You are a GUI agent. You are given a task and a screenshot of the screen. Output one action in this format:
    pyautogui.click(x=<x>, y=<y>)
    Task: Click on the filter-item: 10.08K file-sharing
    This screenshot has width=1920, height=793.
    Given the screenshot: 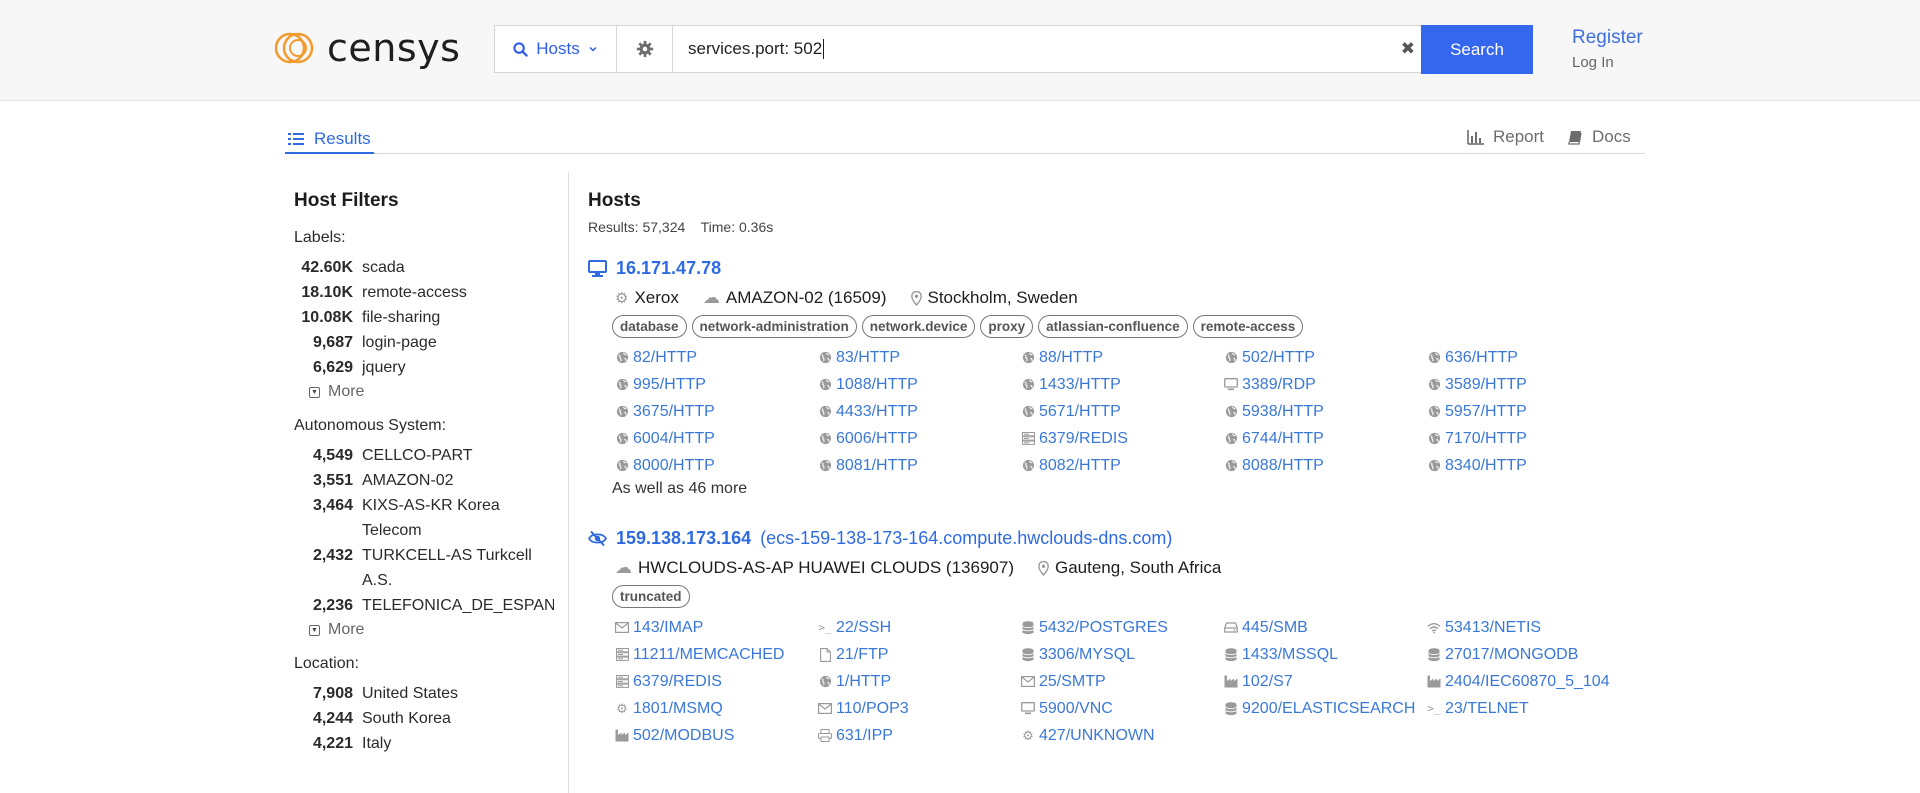 What is the action you would take?
    pyautogui.click(x=424, y=317)
    